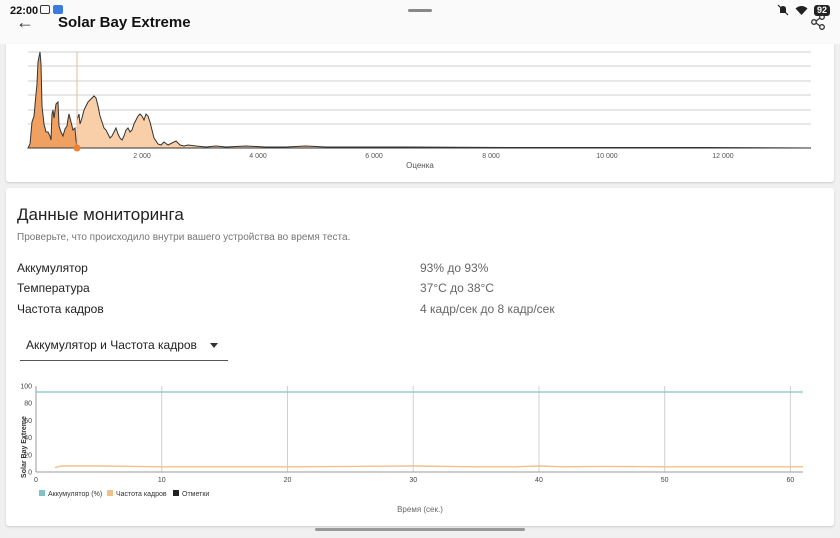 Image resolution: width=840 pixels, height=538 pixels. Describe the element at coordinates (433, 156) in the screenshot. I see `histogram-x-ticks: 2 000 4 000 6 000 8 000 10 000 12 000` at that location.